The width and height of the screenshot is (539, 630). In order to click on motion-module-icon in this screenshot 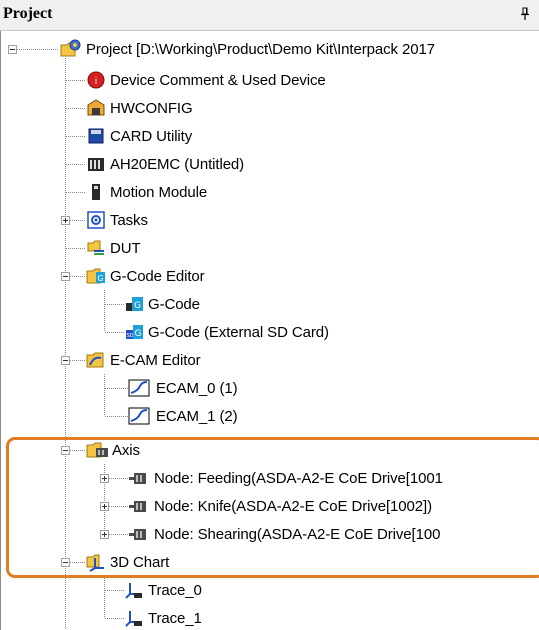, I will do `click(96, 192)`.